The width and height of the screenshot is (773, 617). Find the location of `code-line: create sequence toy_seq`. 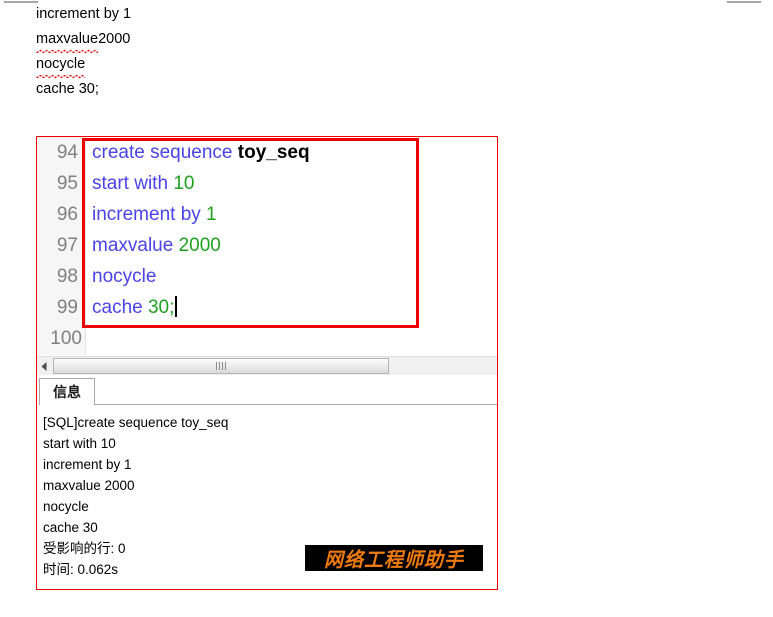

code-line: create sequence toy_seq is located at coordinates (291, 152).